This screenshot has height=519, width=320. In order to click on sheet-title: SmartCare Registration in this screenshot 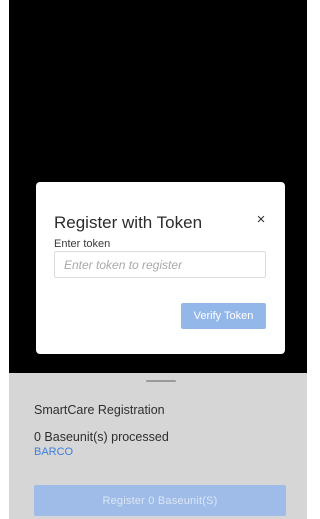, I will do `click(99, 410)`.